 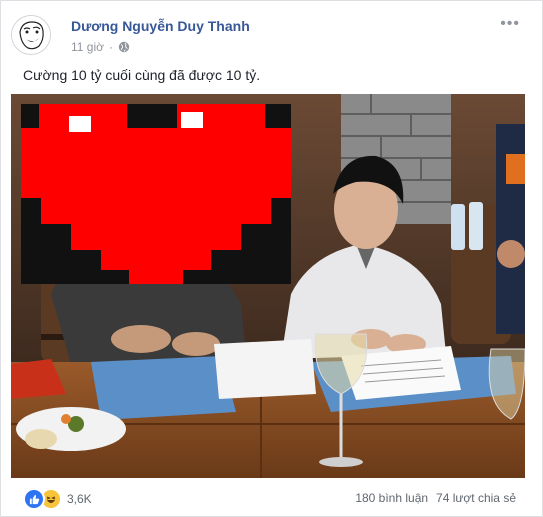 I want to click on shares-count: 74 lượt chia sẻ, so click(x=476, y=498).